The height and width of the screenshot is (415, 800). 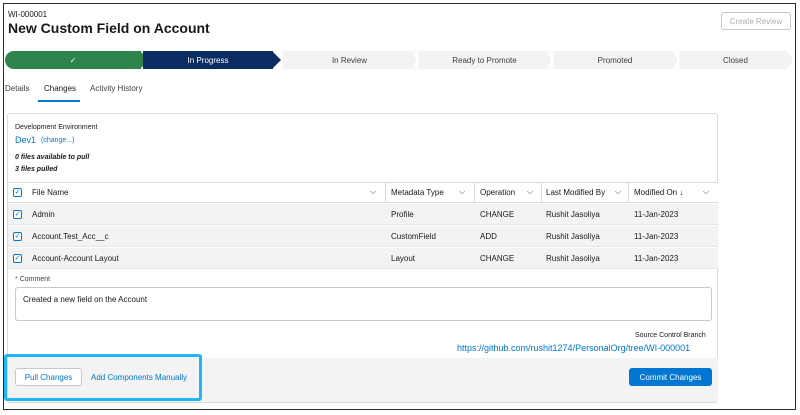 What do you see at coordinates (75, 258) in the screenshot?
I see `cell-file-name: Account-Account Layout` at bounding box center [75, 258].